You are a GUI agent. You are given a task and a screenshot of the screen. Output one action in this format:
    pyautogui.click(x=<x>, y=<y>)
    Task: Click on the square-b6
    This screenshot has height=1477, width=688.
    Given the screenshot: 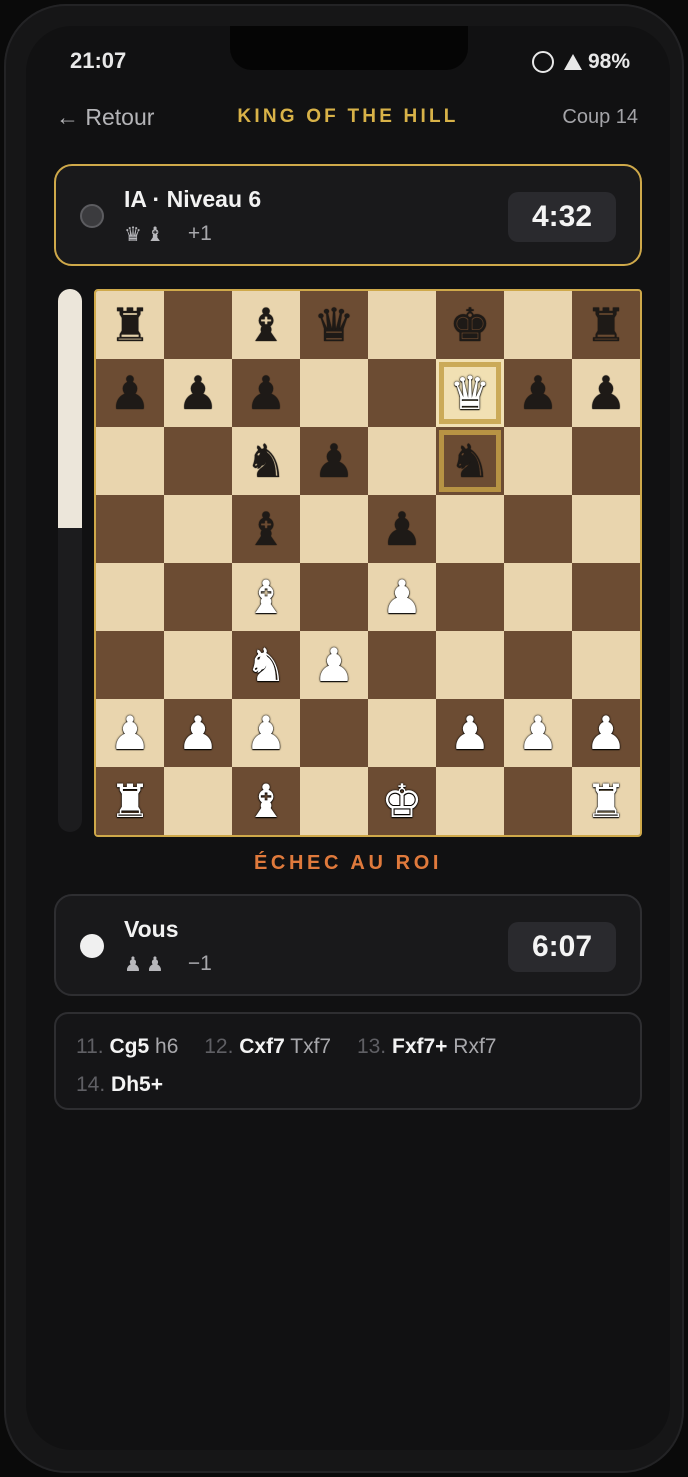 What is the action you would take?
    pyautogui.click(x=198, y=461)
    